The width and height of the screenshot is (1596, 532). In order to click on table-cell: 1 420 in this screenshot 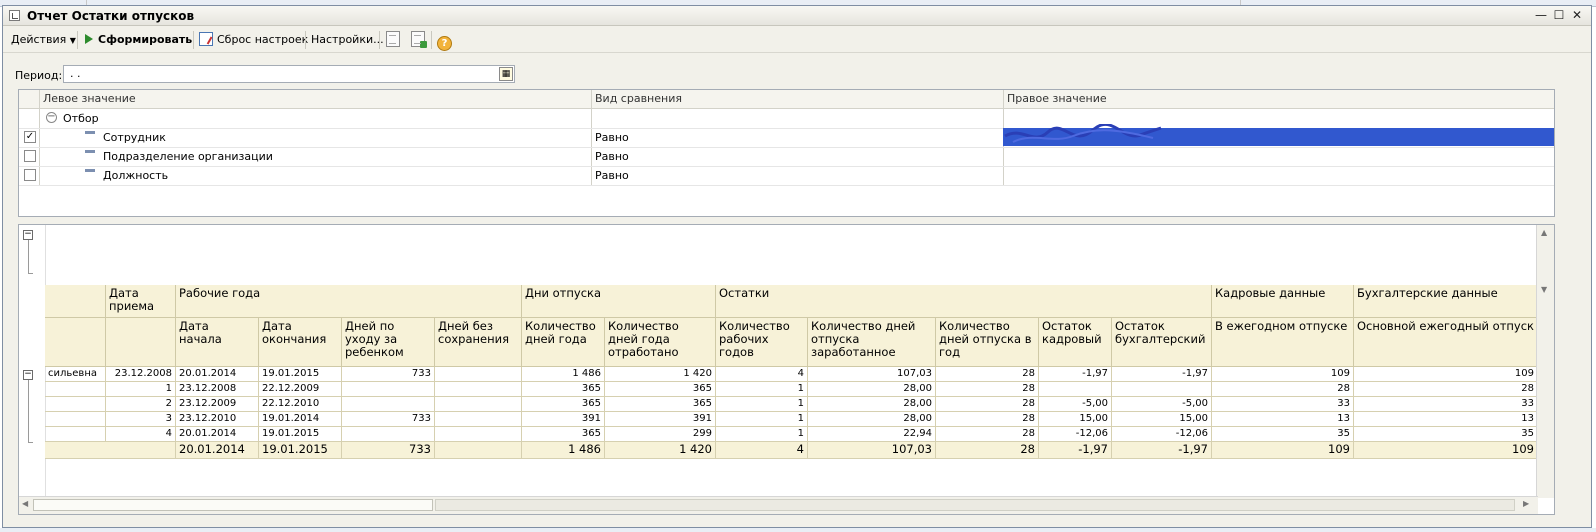, I will do `click(660, 374)`.